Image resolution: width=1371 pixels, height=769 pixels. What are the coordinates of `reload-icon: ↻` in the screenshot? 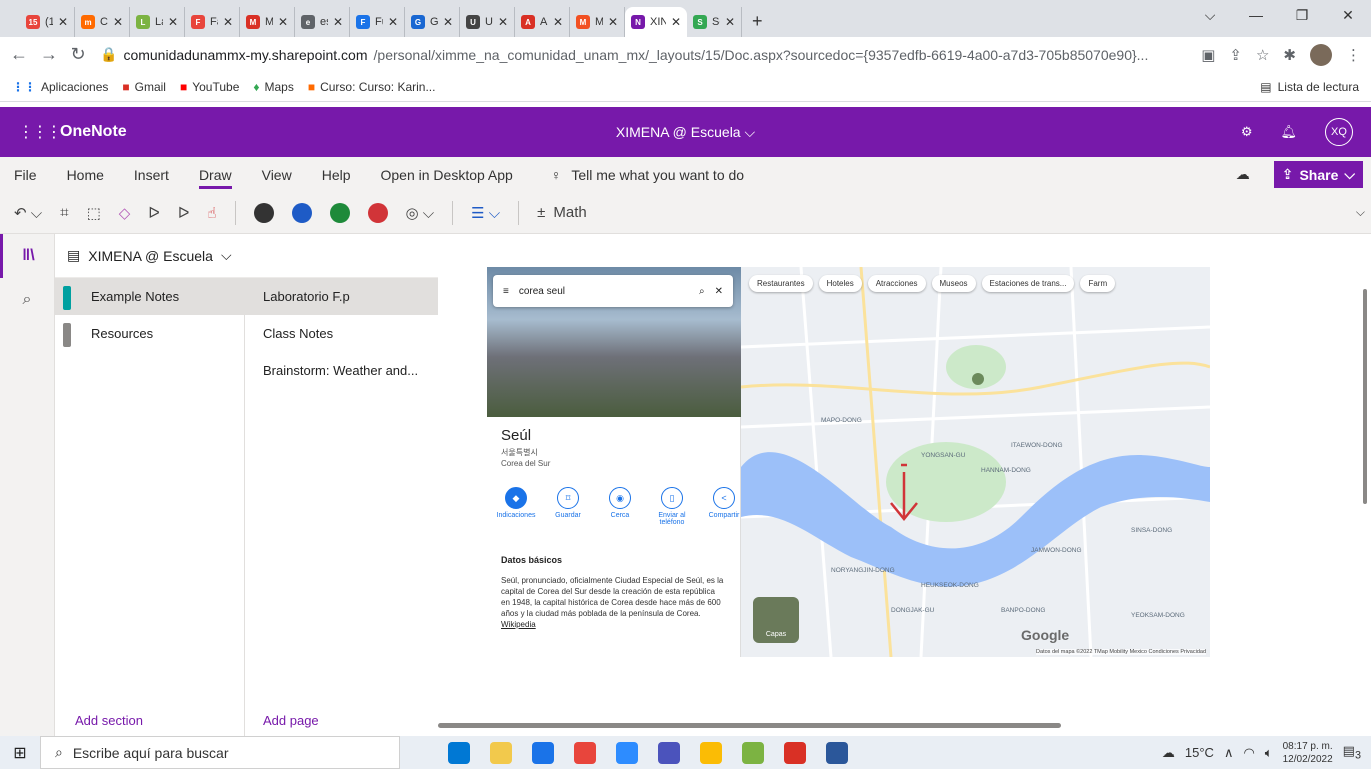 It's located at (78, 54).